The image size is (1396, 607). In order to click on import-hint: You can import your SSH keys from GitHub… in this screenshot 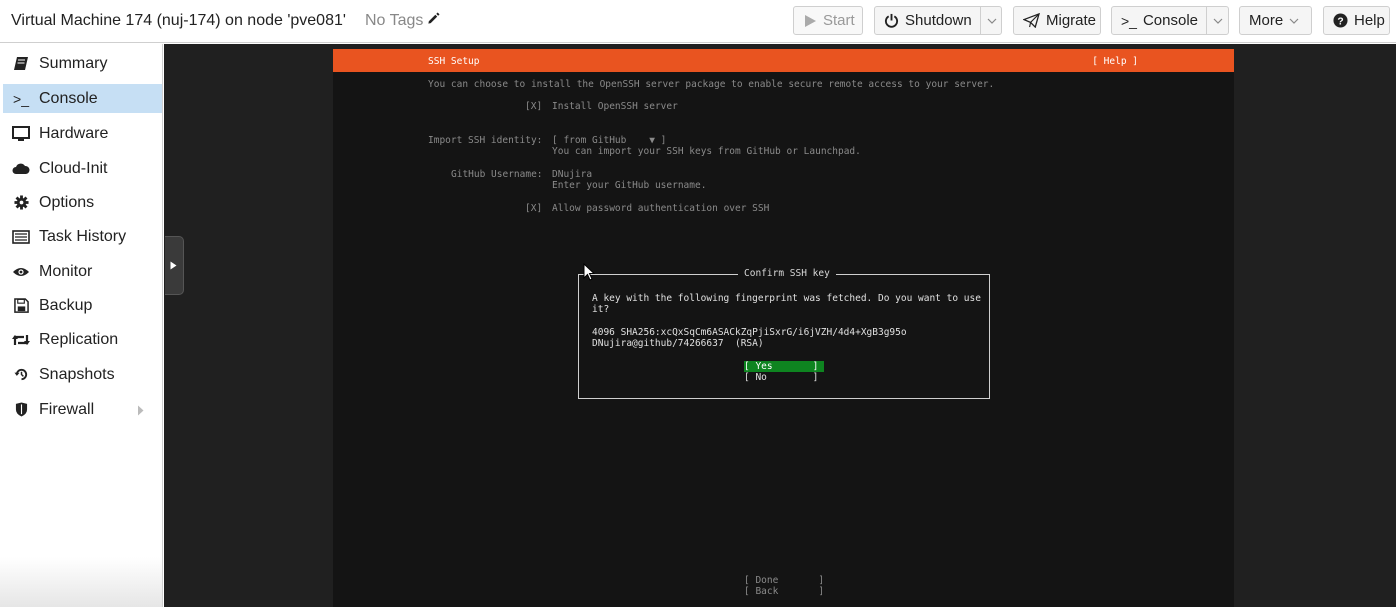, I will do `click(706, 151)`.